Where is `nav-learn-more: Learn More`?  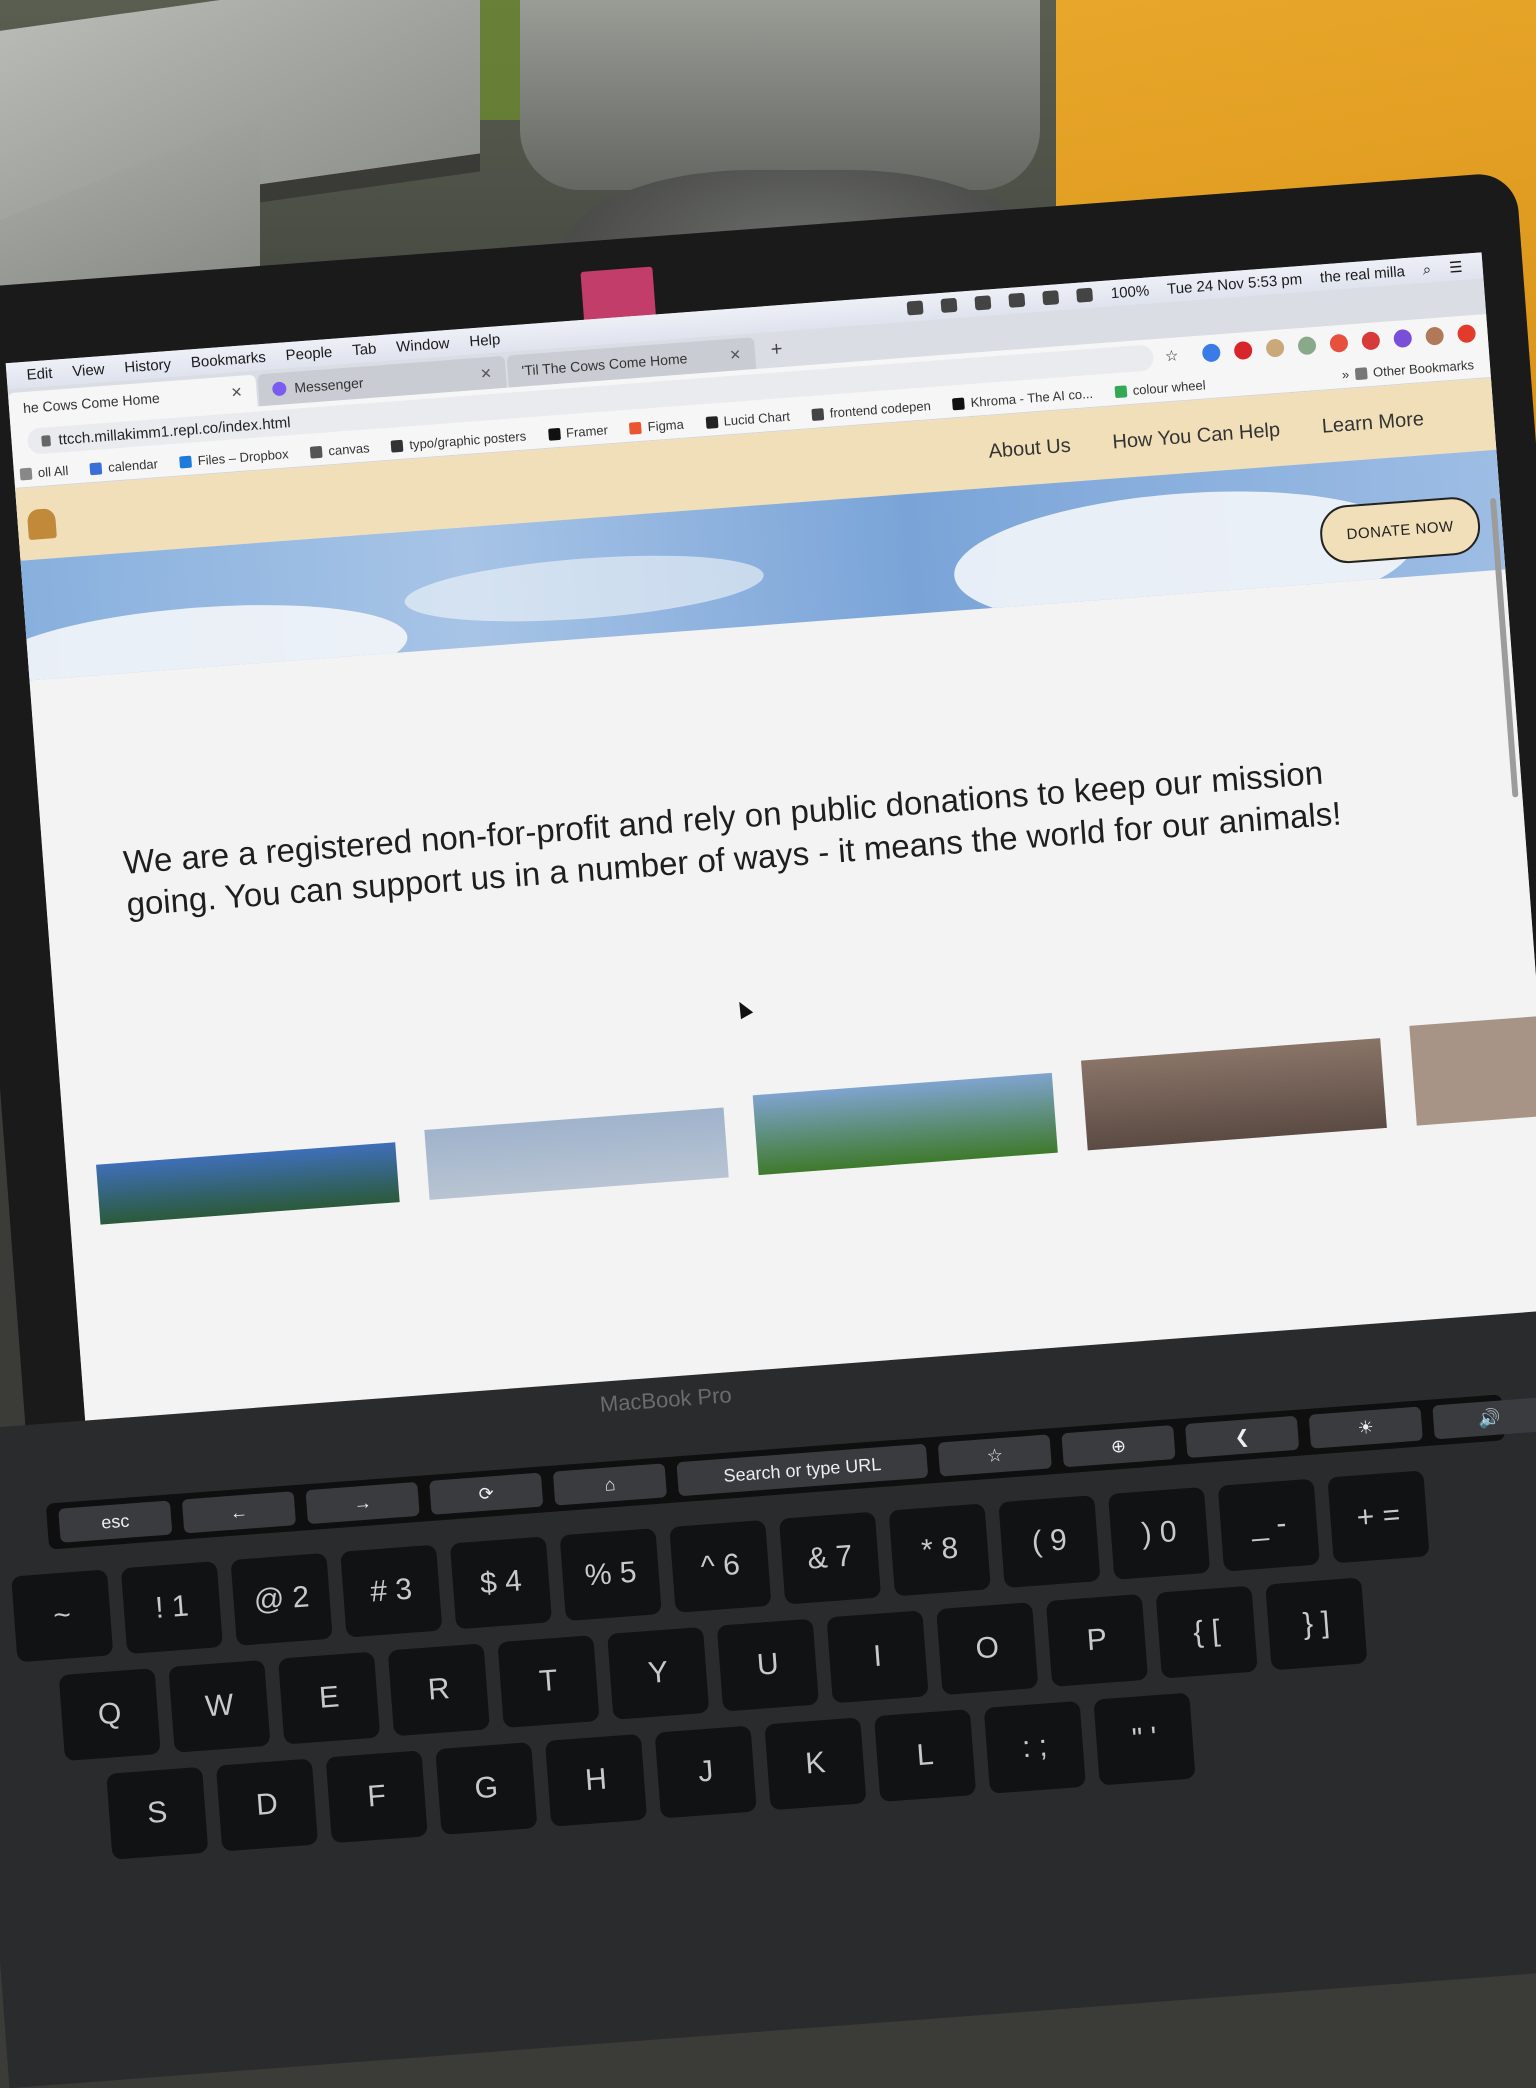 nav-learn-more: Learn More is located at coordinates (1373, 423).